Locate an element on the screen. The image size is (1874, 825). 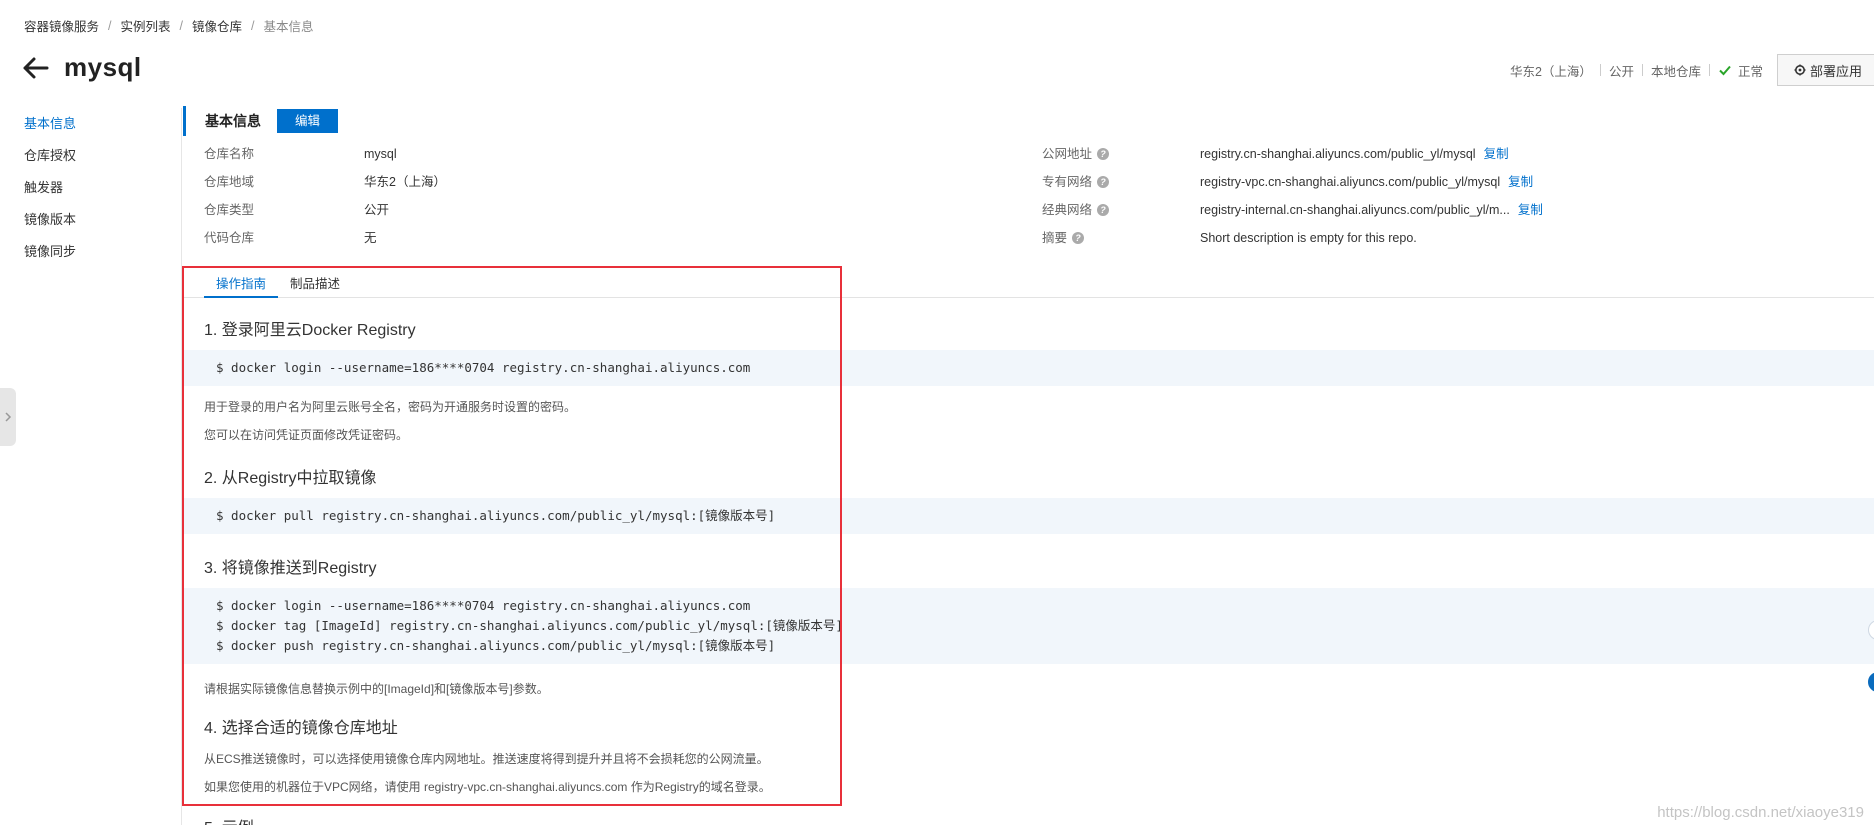
breadcrumb-item-repos: 镜像仓库 is located at coordinates (217, 25).